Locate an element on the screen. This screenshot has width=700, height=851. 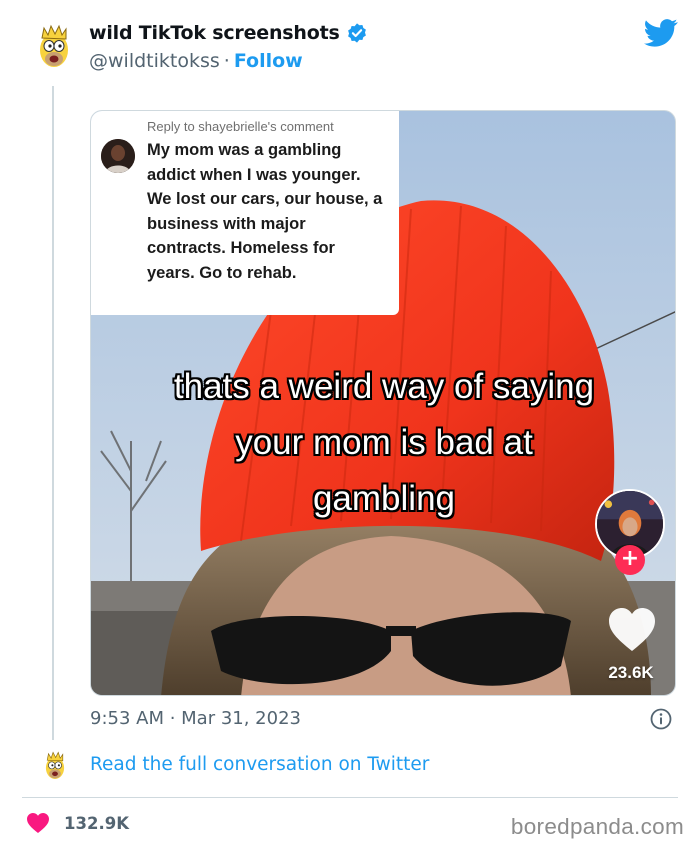
follow-button: Follow is located at coordinates (268, 61).